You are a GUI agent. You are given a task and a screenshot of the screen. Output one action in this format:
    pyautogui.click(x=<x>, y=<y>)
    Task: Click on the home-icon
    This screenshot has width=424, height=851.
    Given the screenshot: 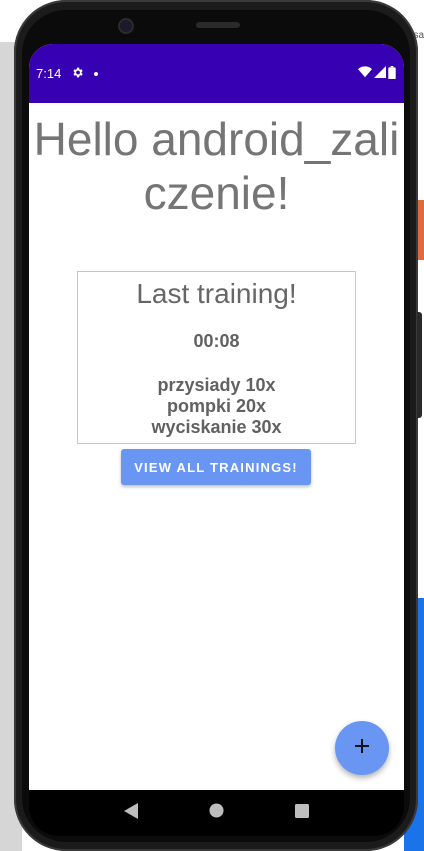 What is the action you would take?
    pyautogui.click(x=216, y=813)
    